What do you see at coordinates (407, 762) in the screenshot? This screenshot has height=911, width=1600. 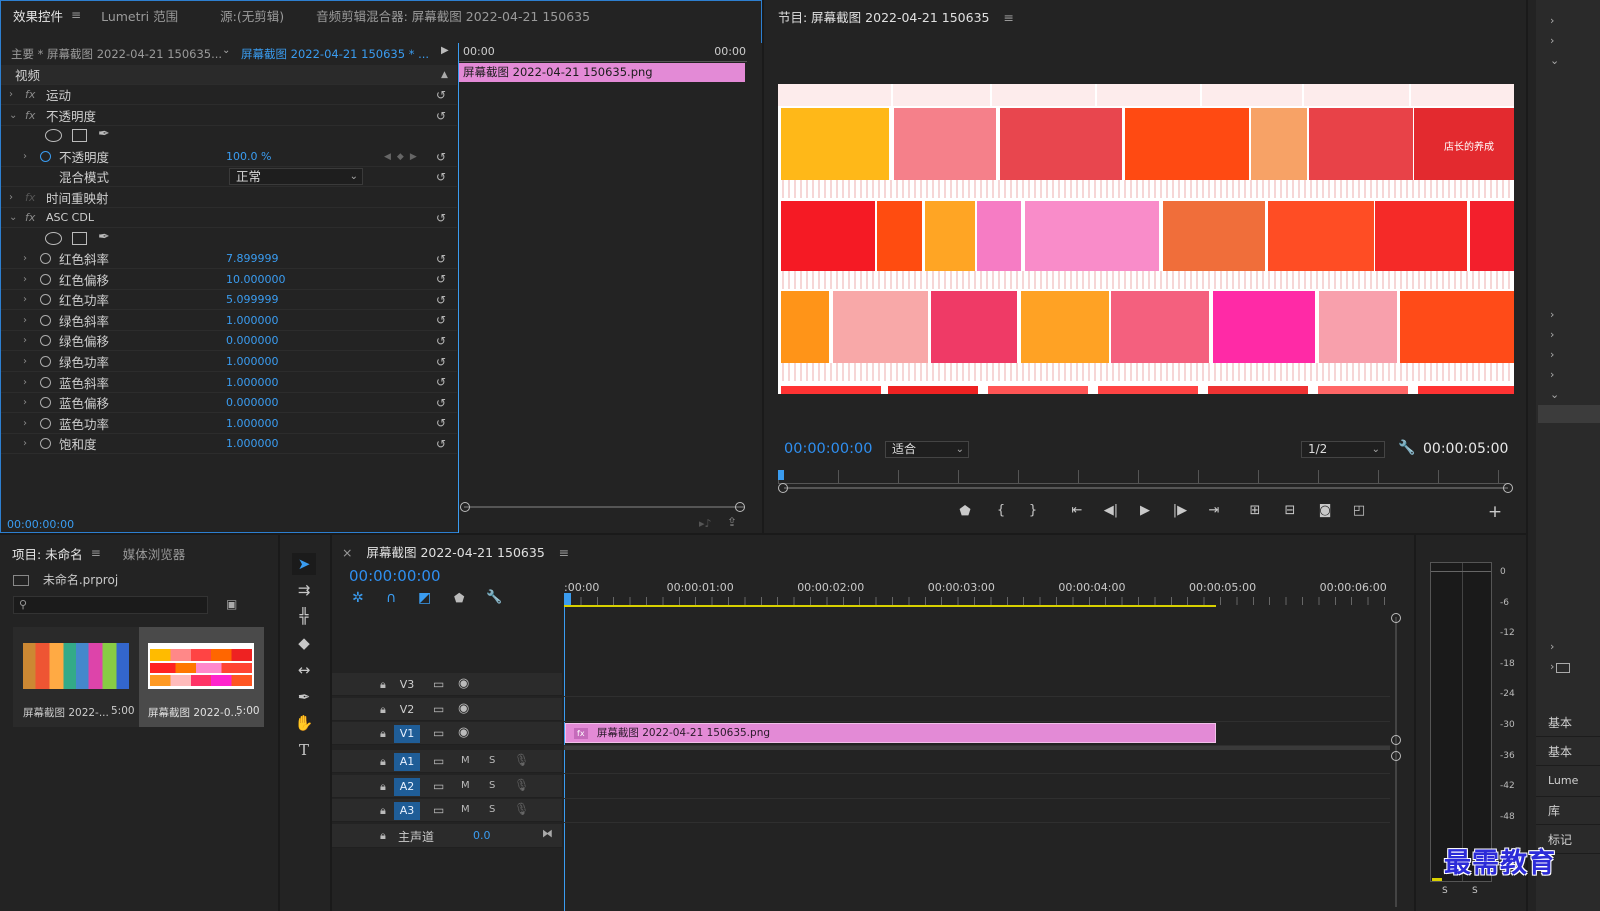 I see `track-target-label: A1` at bounding box center [407, 762].